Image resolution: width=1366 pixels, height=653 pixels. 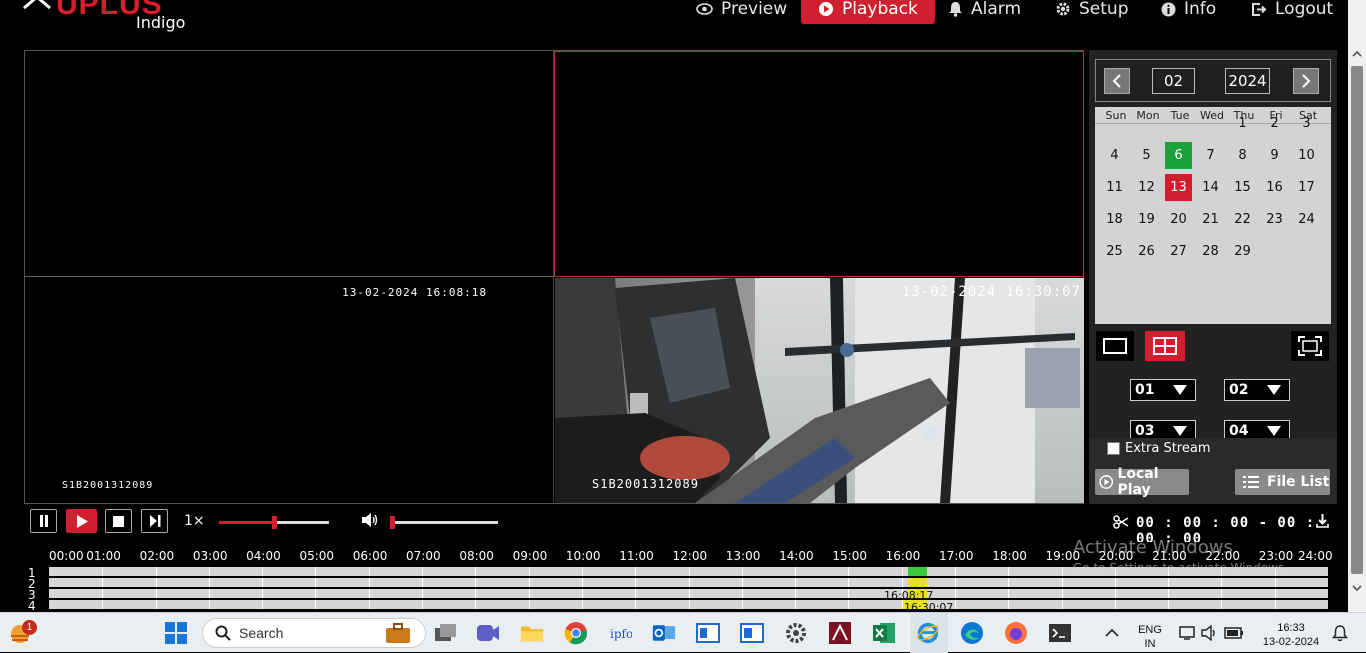 I want to click on taskbar-search: Search, so click(x=314, y=633).